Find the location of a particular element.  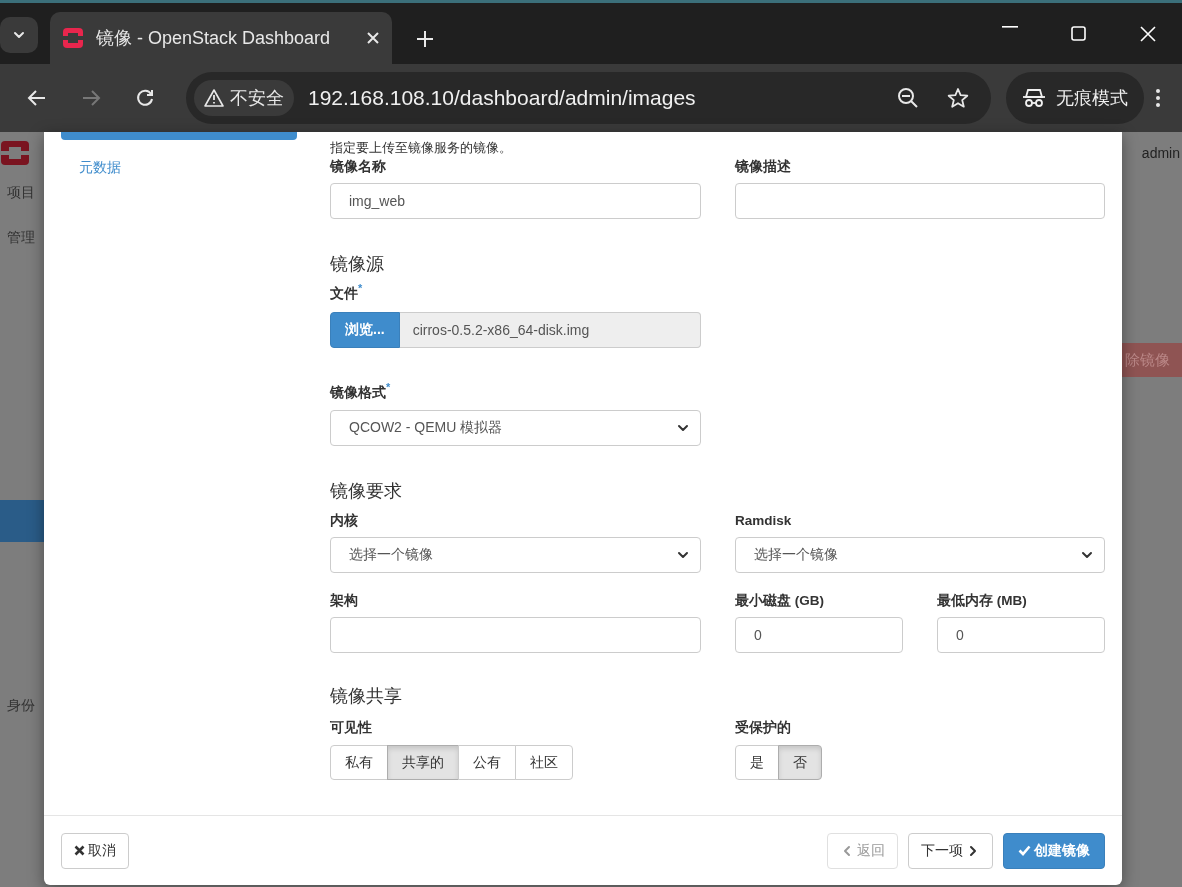

create-image-button: 创建镜像 is located at coordinates (1054, 850).